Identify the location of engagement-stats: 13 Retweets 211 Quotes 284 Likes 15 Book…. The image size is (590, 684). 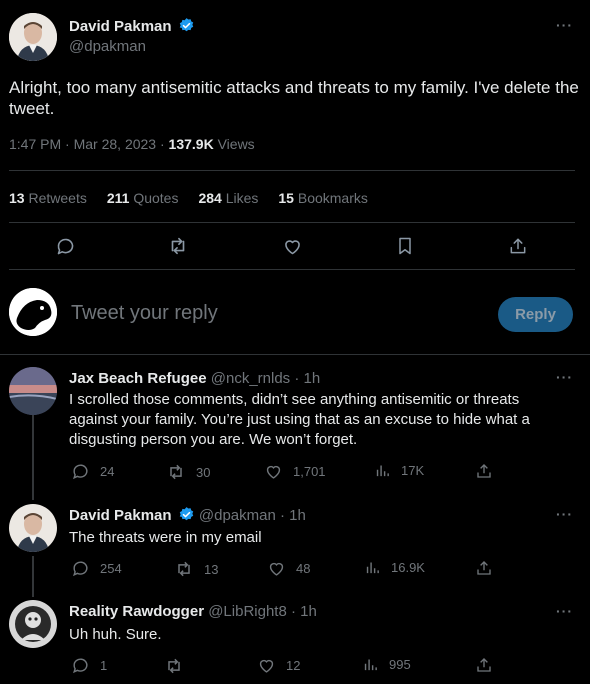
(188, 198).